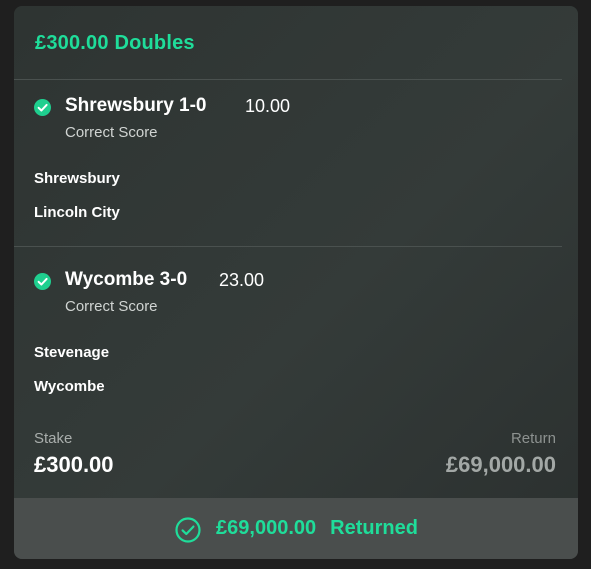 Image resolution: width=591 pixels, height=569 pixels. What do you see at coordinates (374, 528) in the screenshot?
I see `returned-status: Returned` at bounding box center [374, 528].